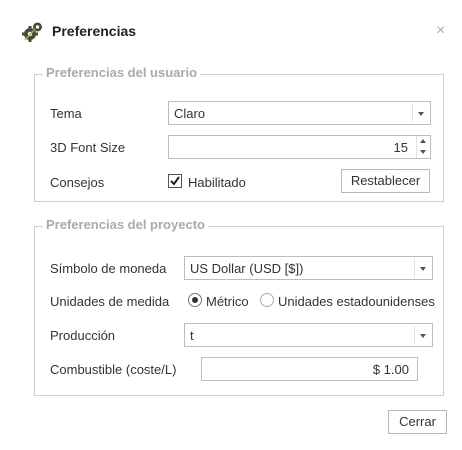 The image size is (462, 450). What do you see at coordinates (66, 113) in the screenshot?
I see `theme-label: Tema` at bounding box center [66, 113].